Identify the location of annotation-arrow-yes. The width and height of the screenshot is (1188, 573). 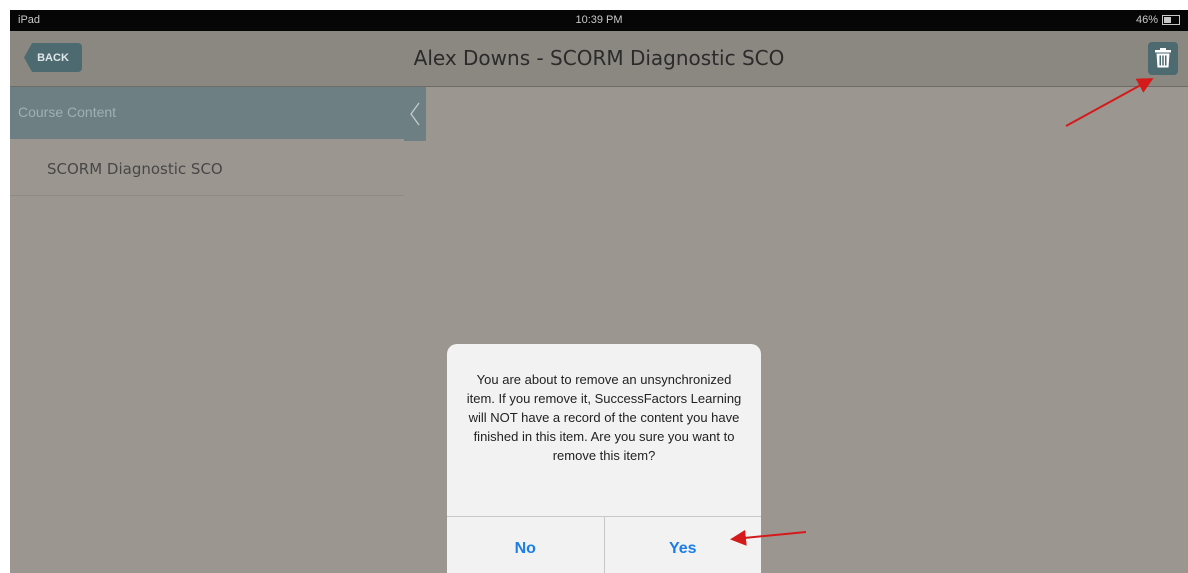
(768, 537).